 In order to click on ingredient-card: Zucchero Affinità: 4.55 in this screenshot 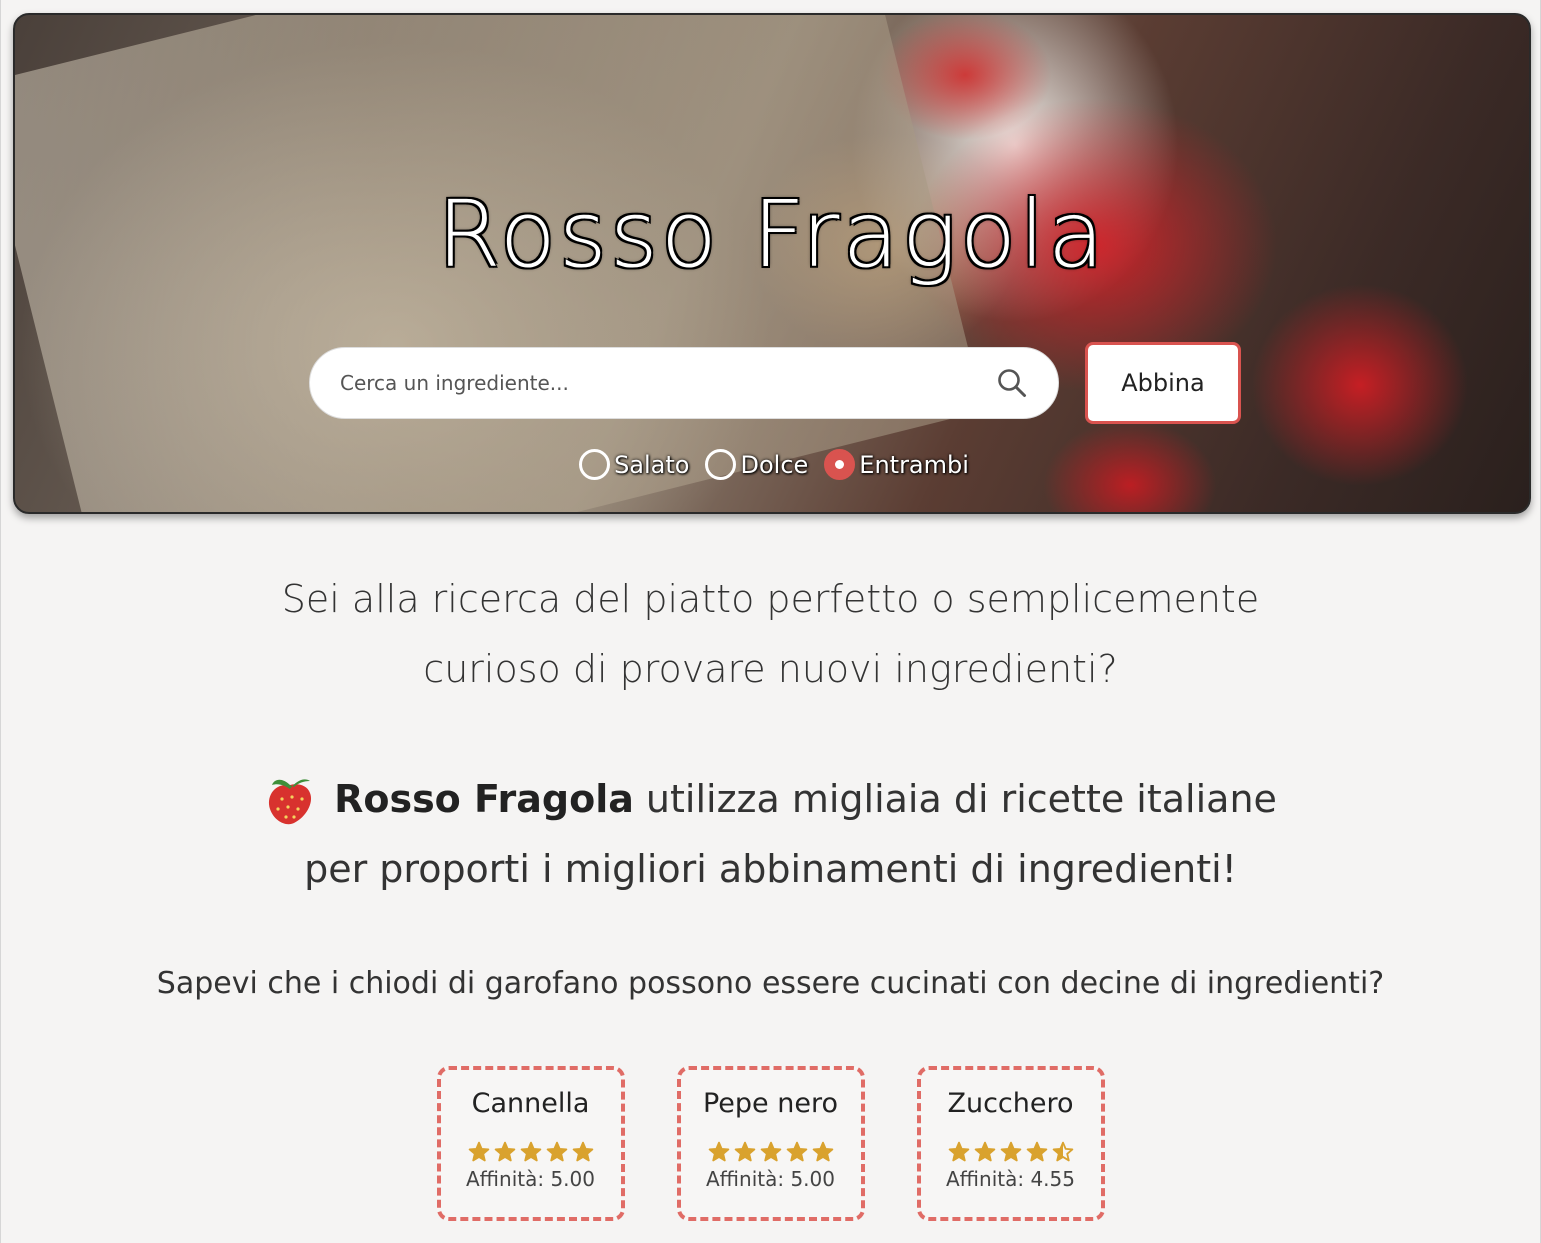, I will do `click(1010, 1143)`.